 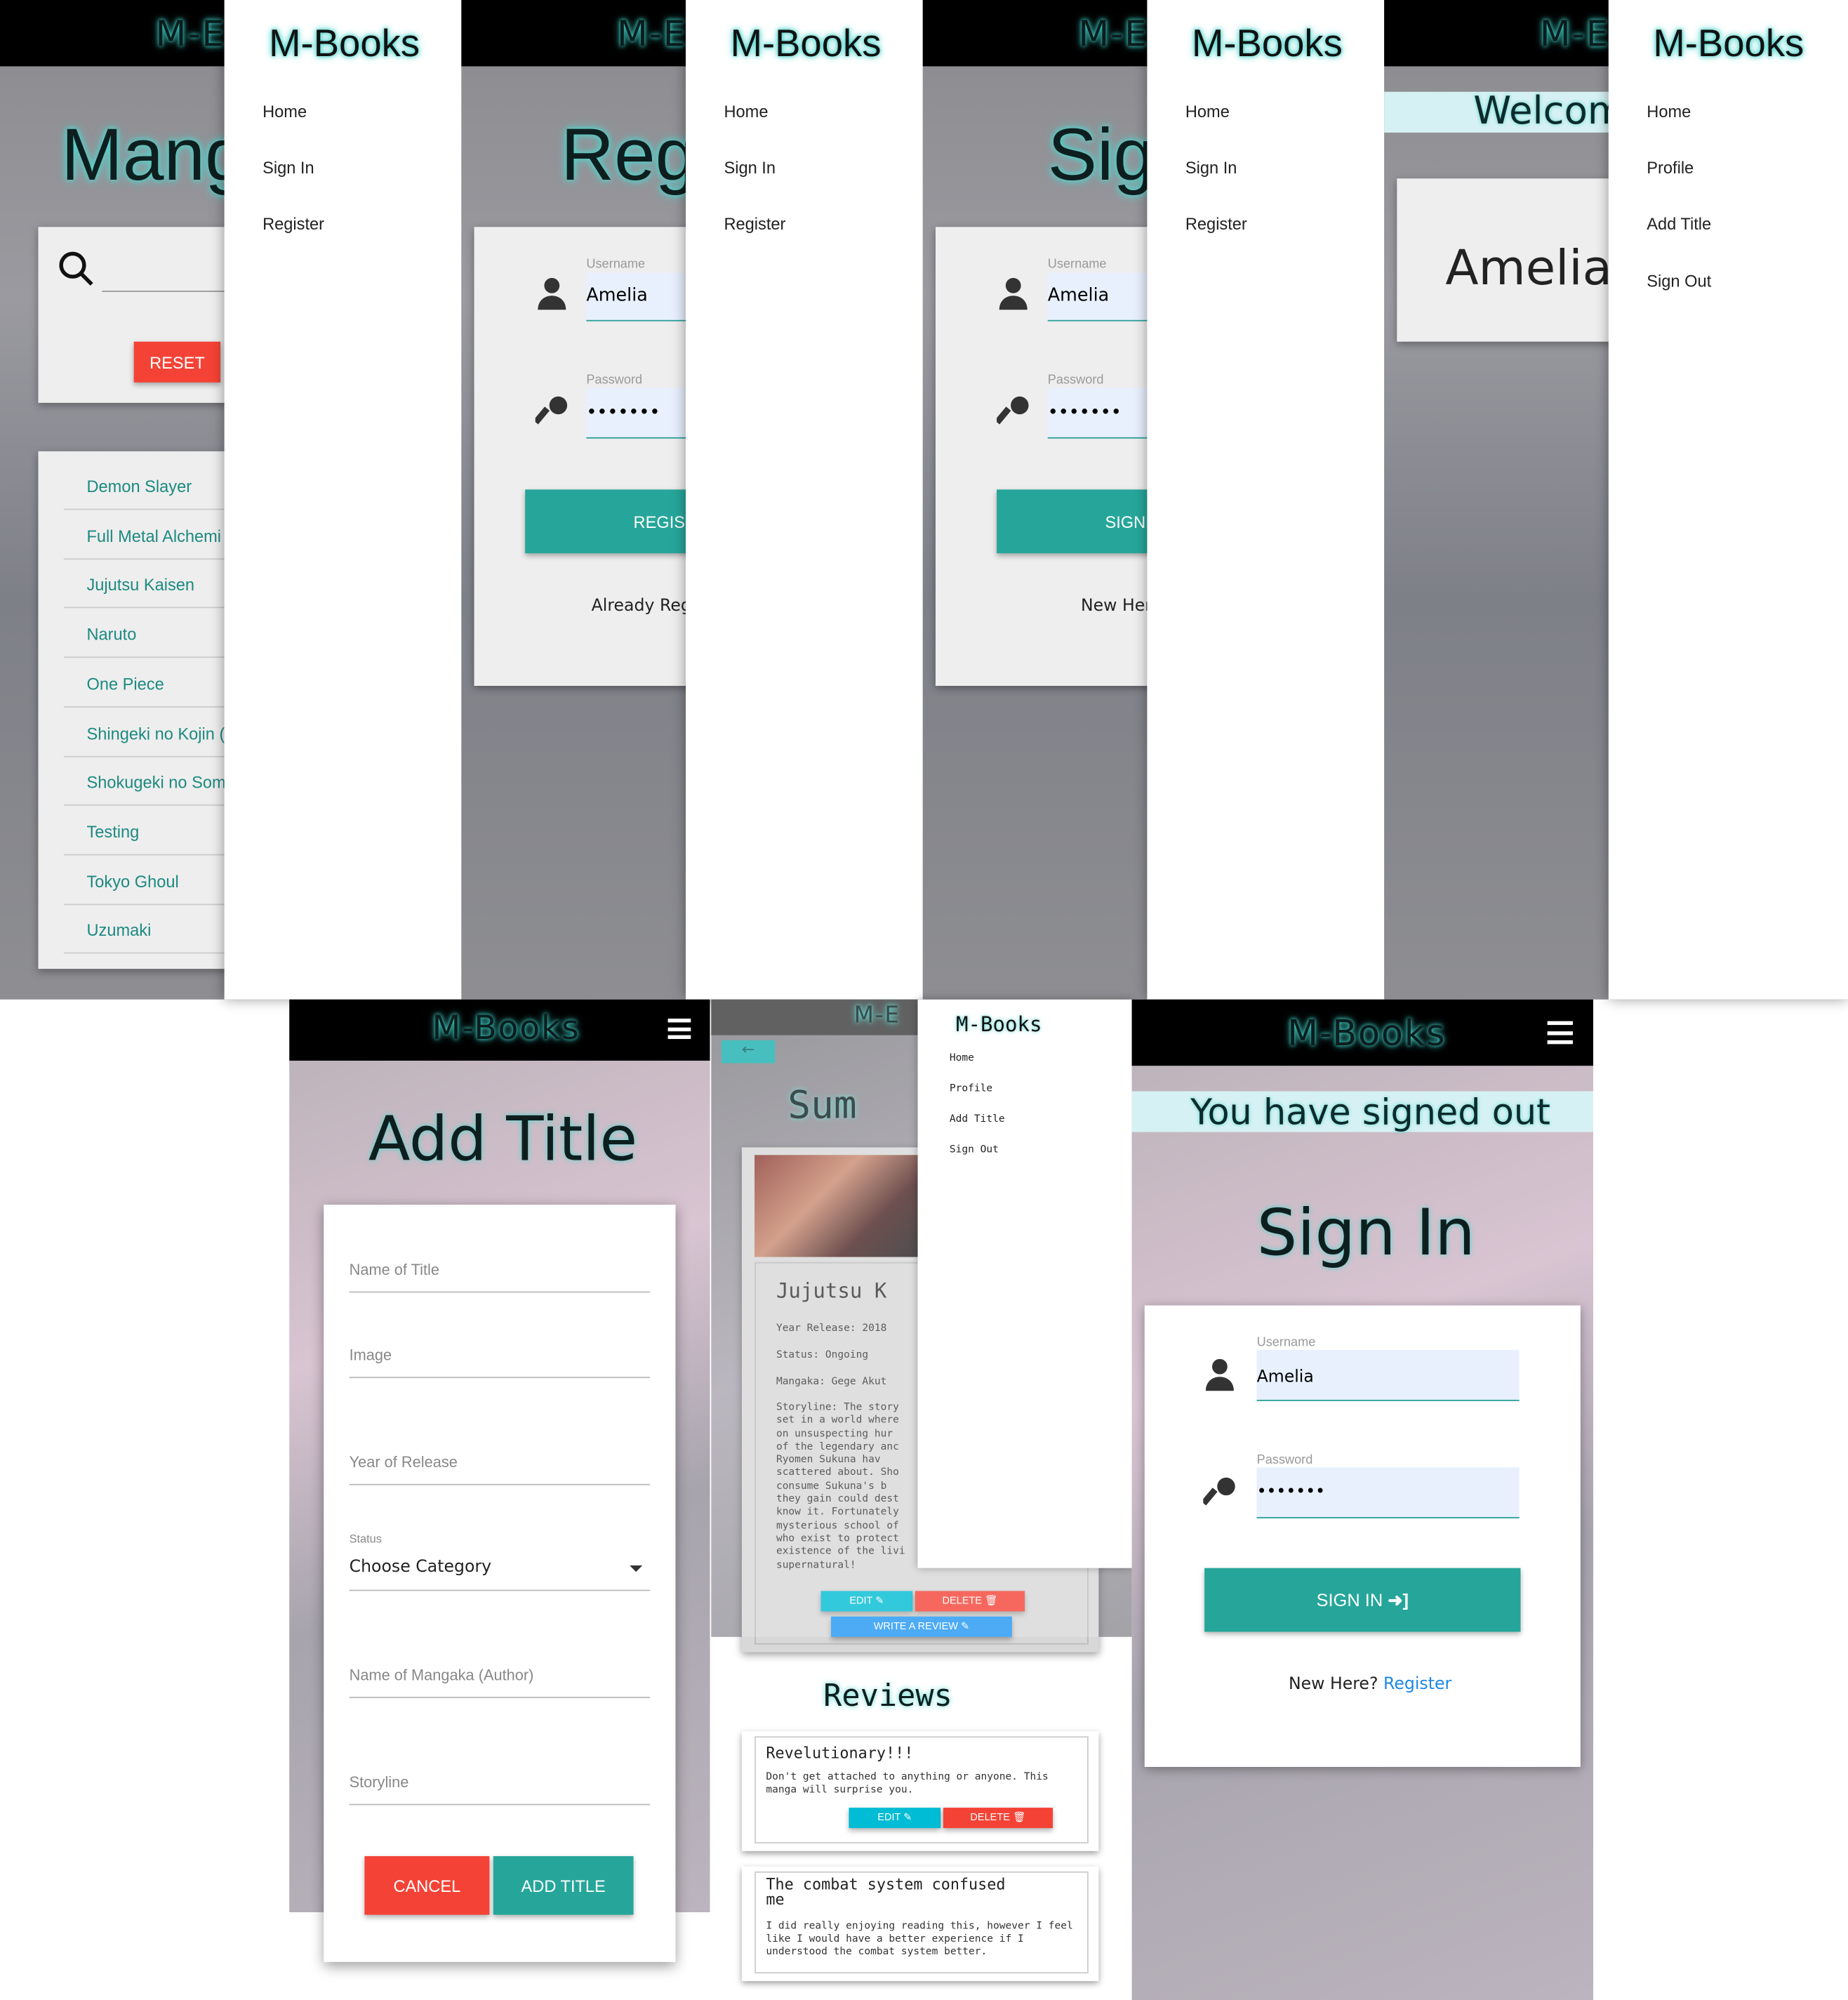 I want to click on reset-button: RESET, so click(x=177, y=362).